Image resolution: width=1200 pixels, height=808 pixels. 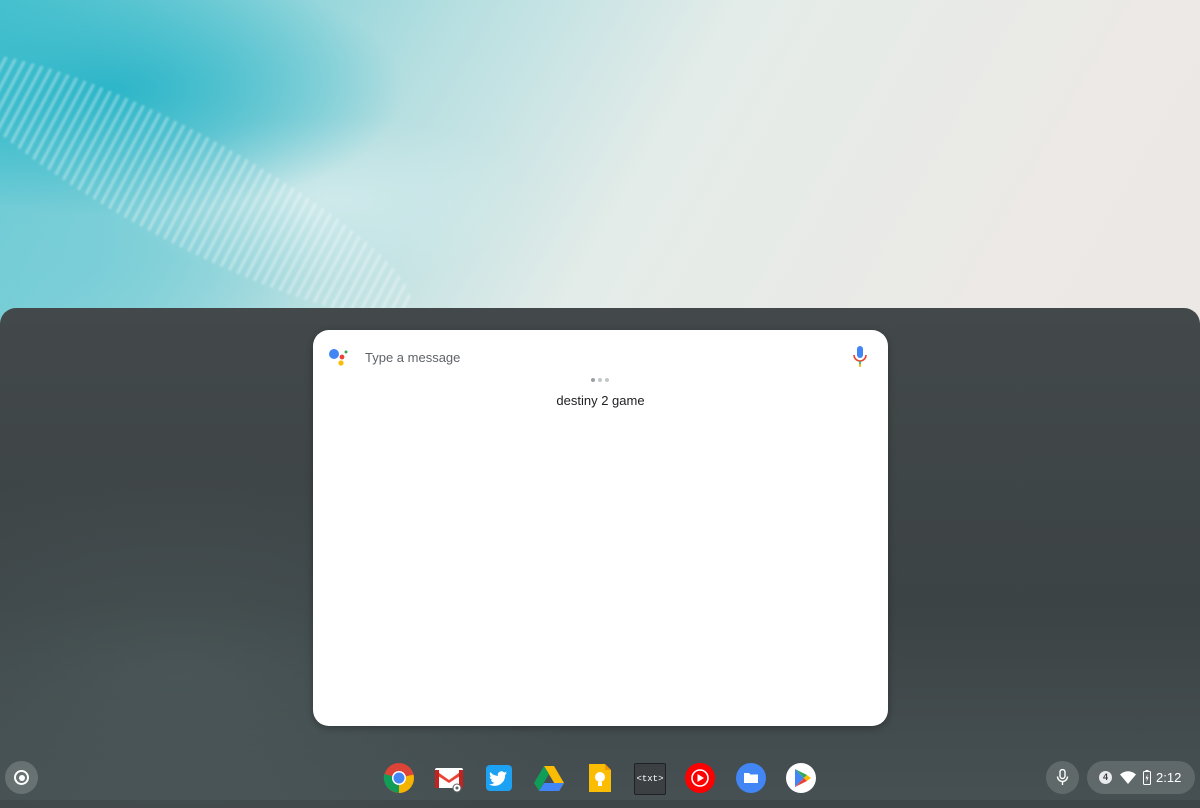 I want to click on youtube-music-icon, so click(x=700, y=778).